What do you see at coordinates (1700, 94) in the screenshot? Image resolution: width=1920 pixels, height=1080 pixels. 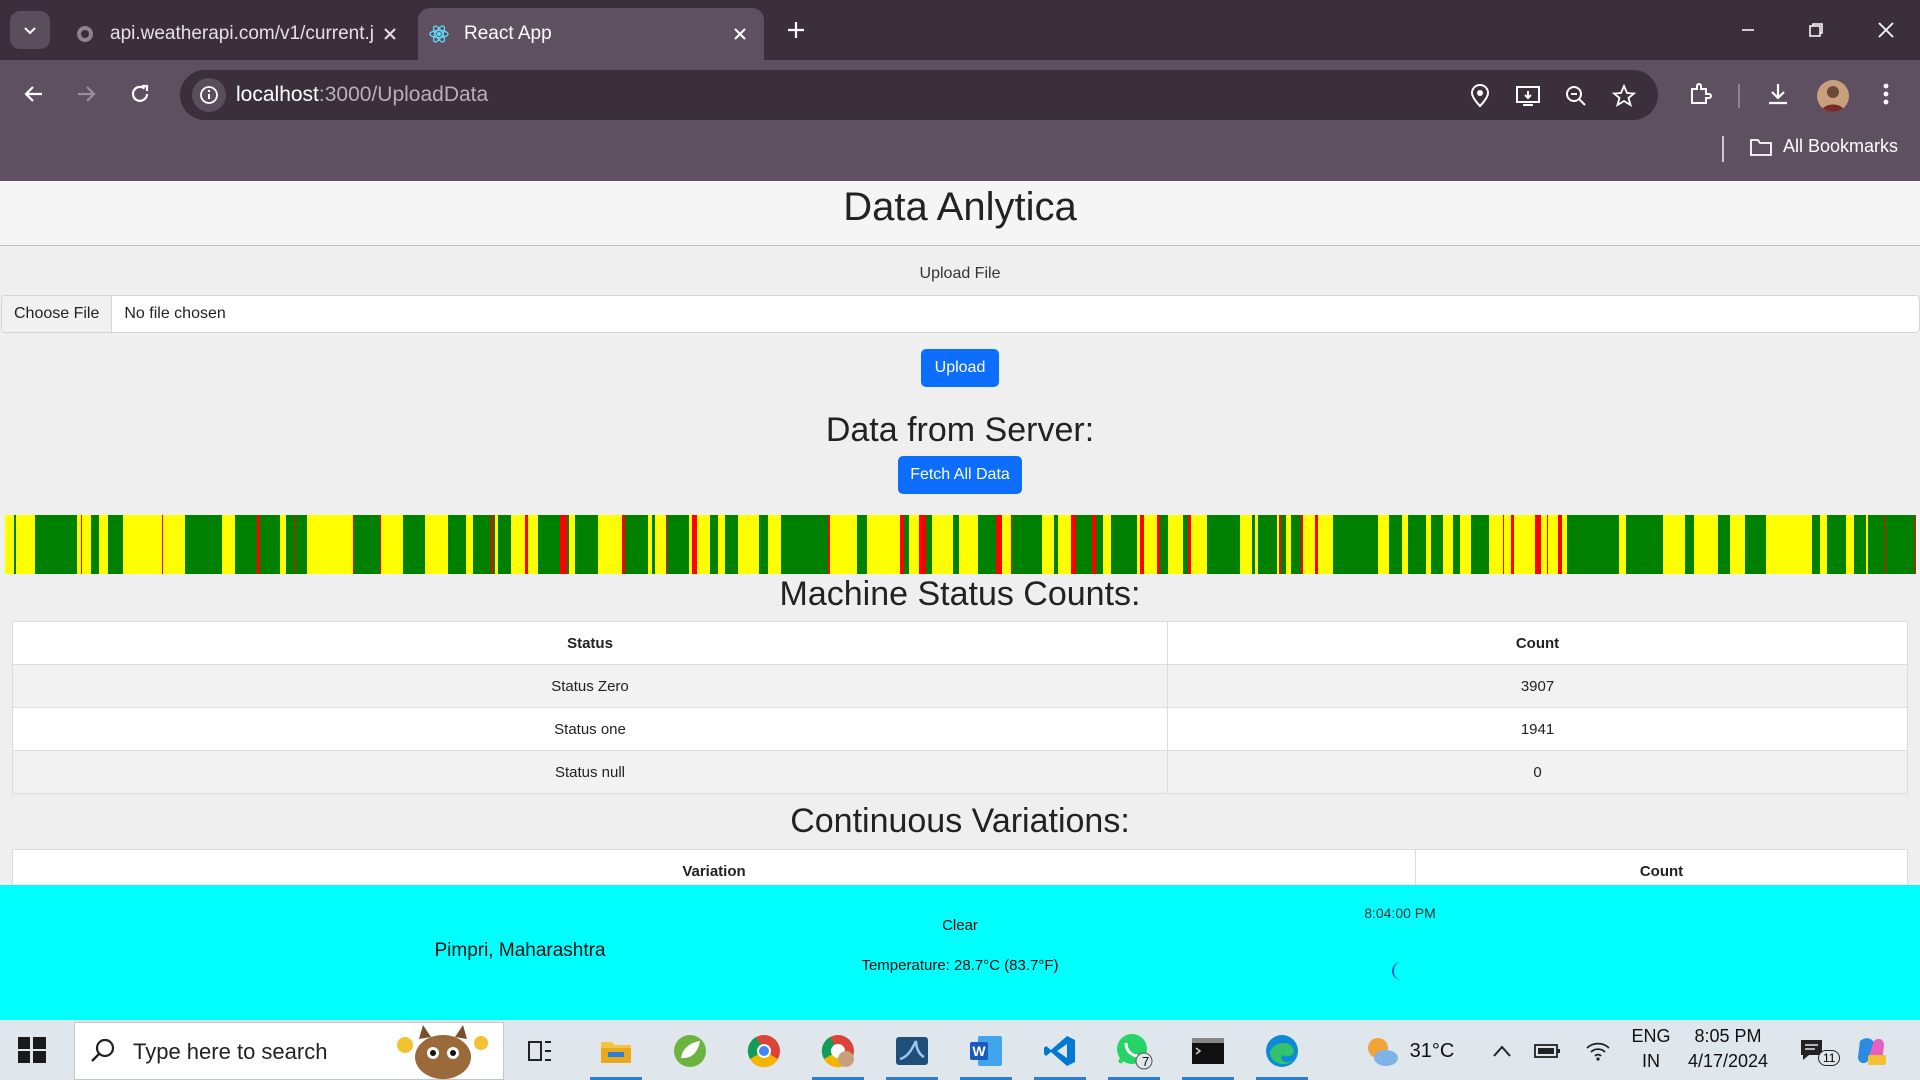 I see `extensions-icon` at bounding box center [1700, 94].